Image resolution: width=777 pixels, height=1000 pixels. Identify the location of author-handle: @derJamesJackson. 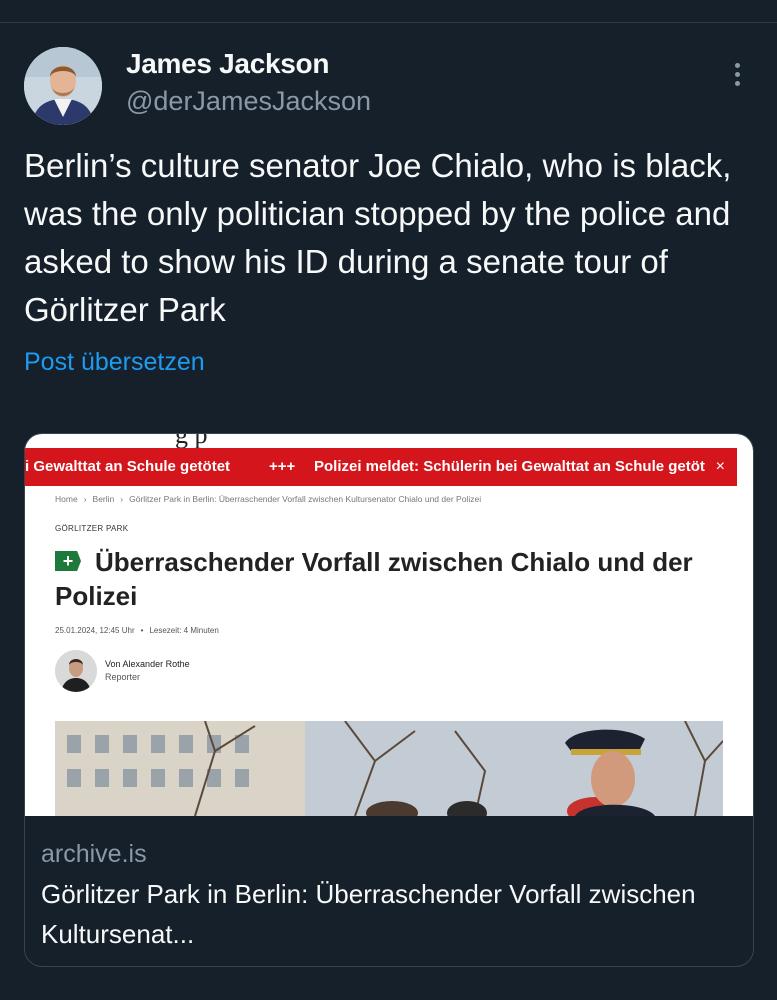
(248, 101).